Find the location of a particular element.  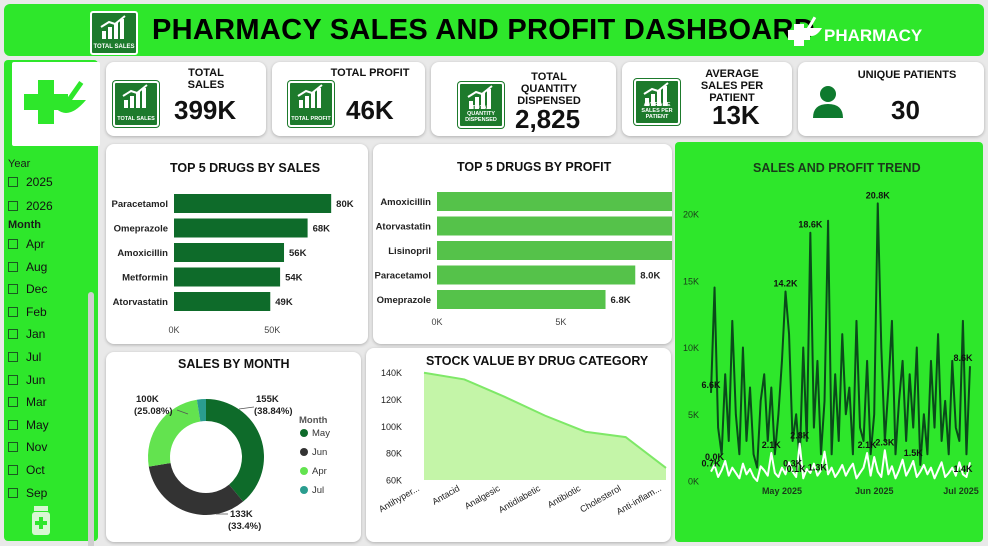

month-option-feb: Feb is located at coordinates (27, 312).